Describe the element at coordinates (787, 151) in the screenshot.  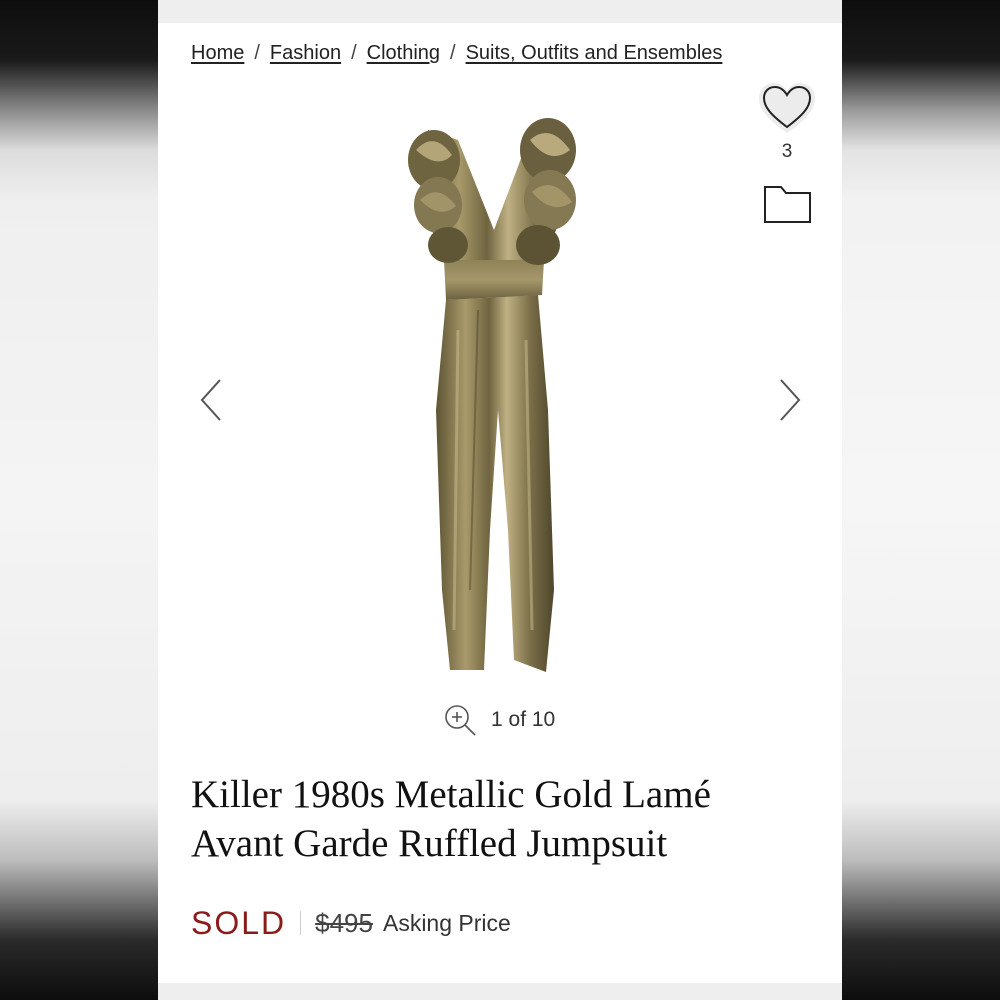
I see `favorite-count: 3` at that location.